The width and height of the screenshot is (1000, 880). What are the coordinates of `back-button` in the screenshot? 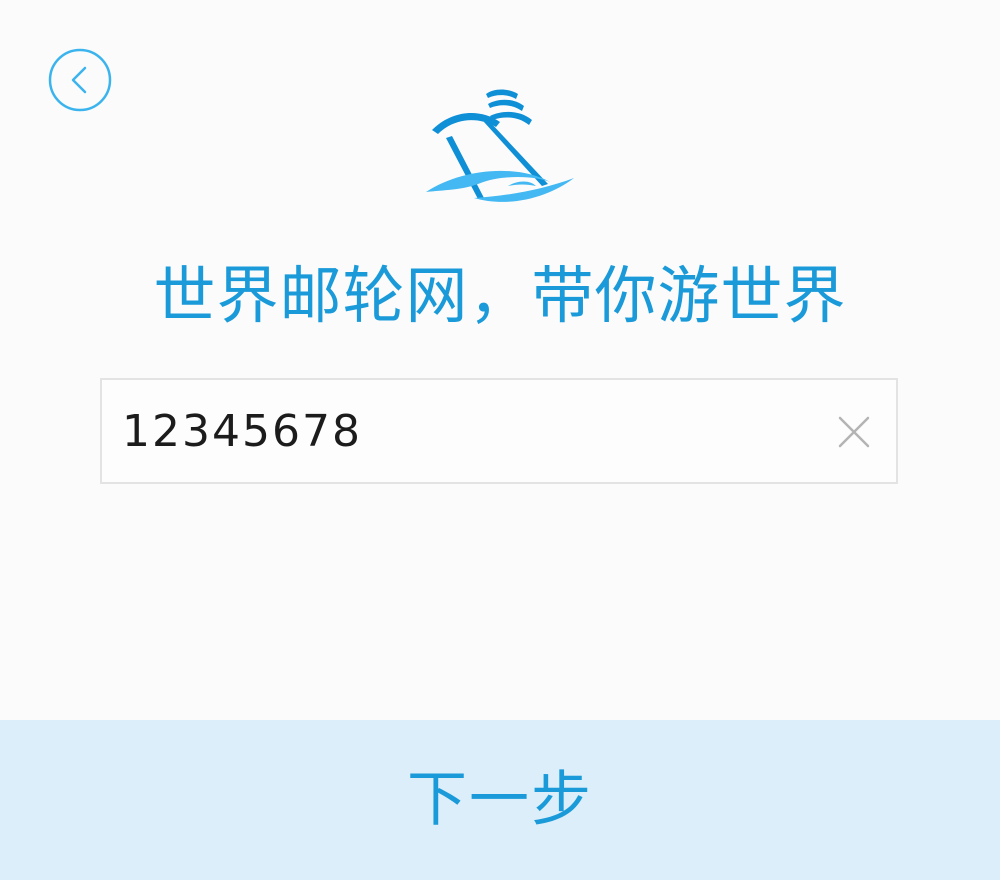 It's located at (80, 80).